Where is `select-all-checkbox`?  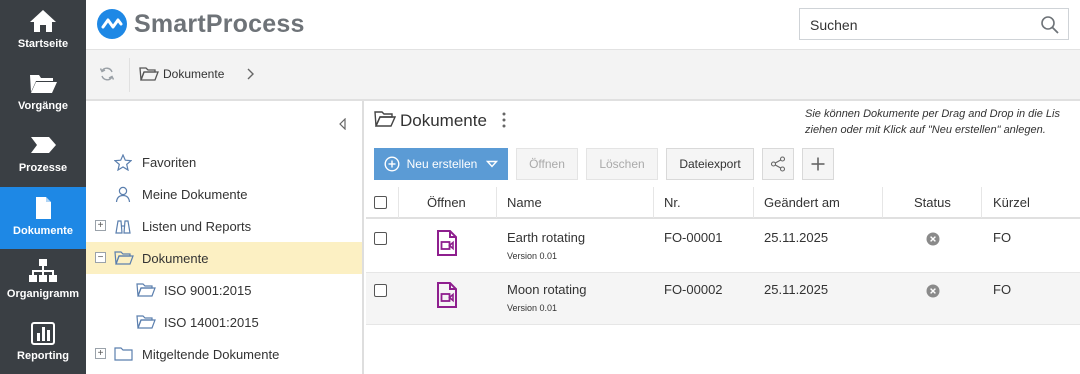
select-all-checkbox is located at coordinates (380, 202).